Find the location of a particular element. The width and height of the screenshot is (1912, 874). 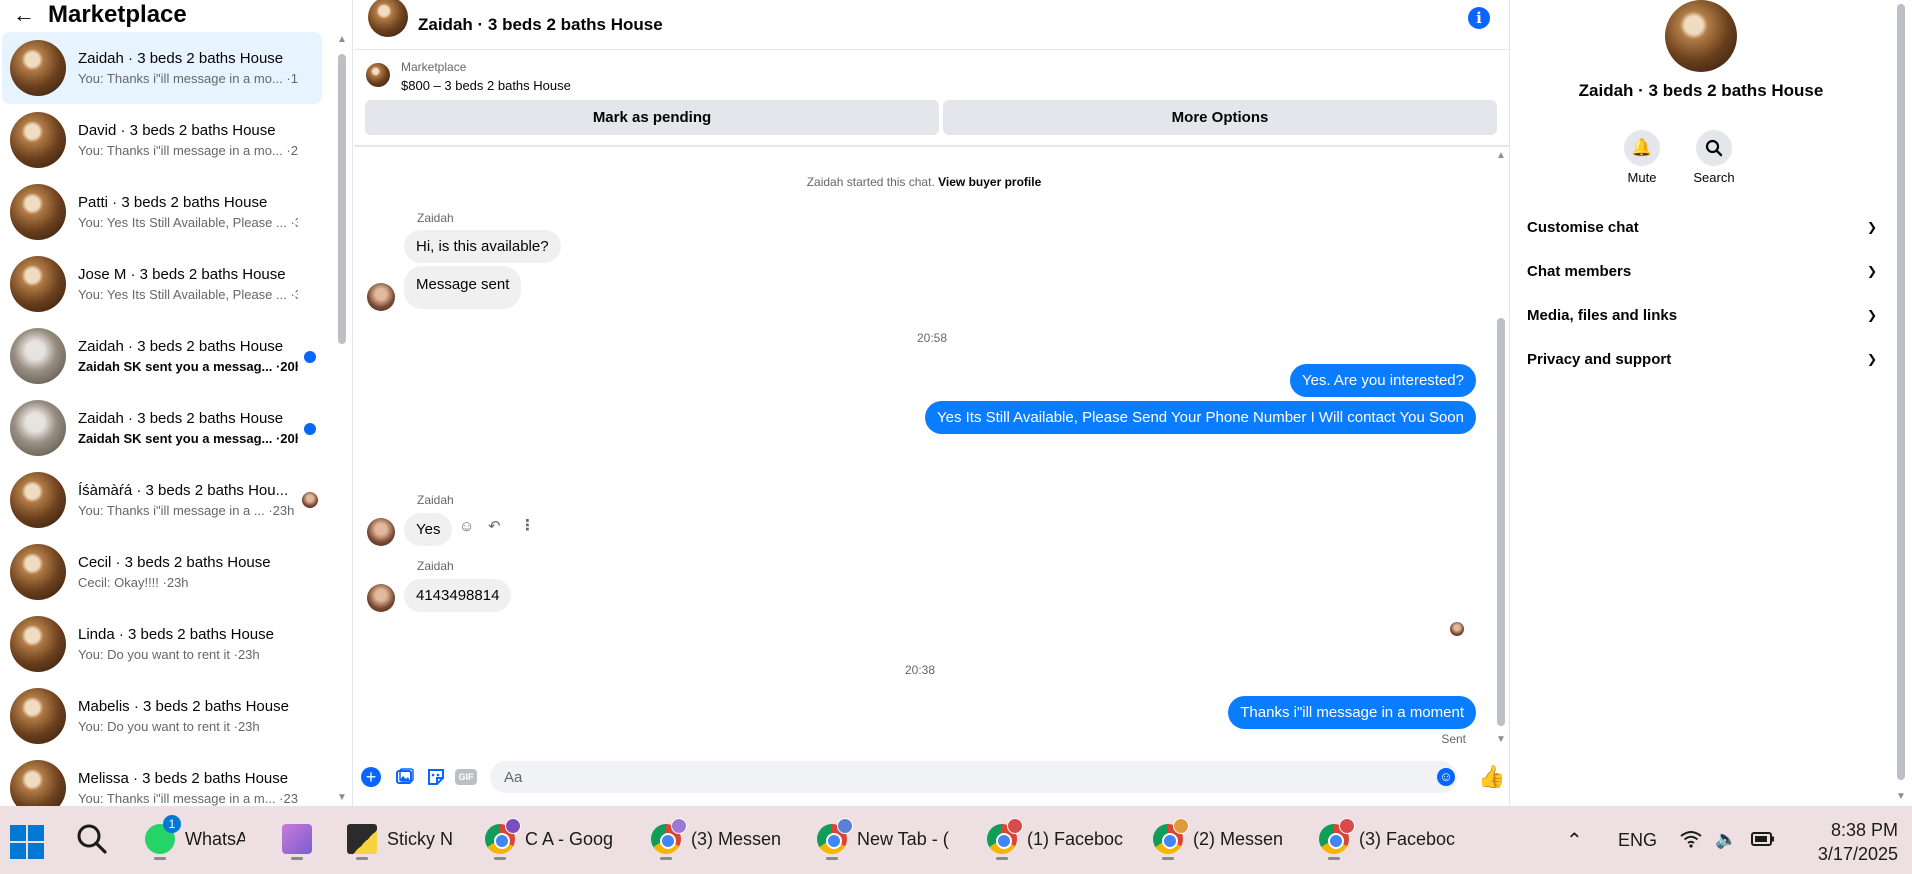

sent-status: Sent is located at coordinates (1453, 739).